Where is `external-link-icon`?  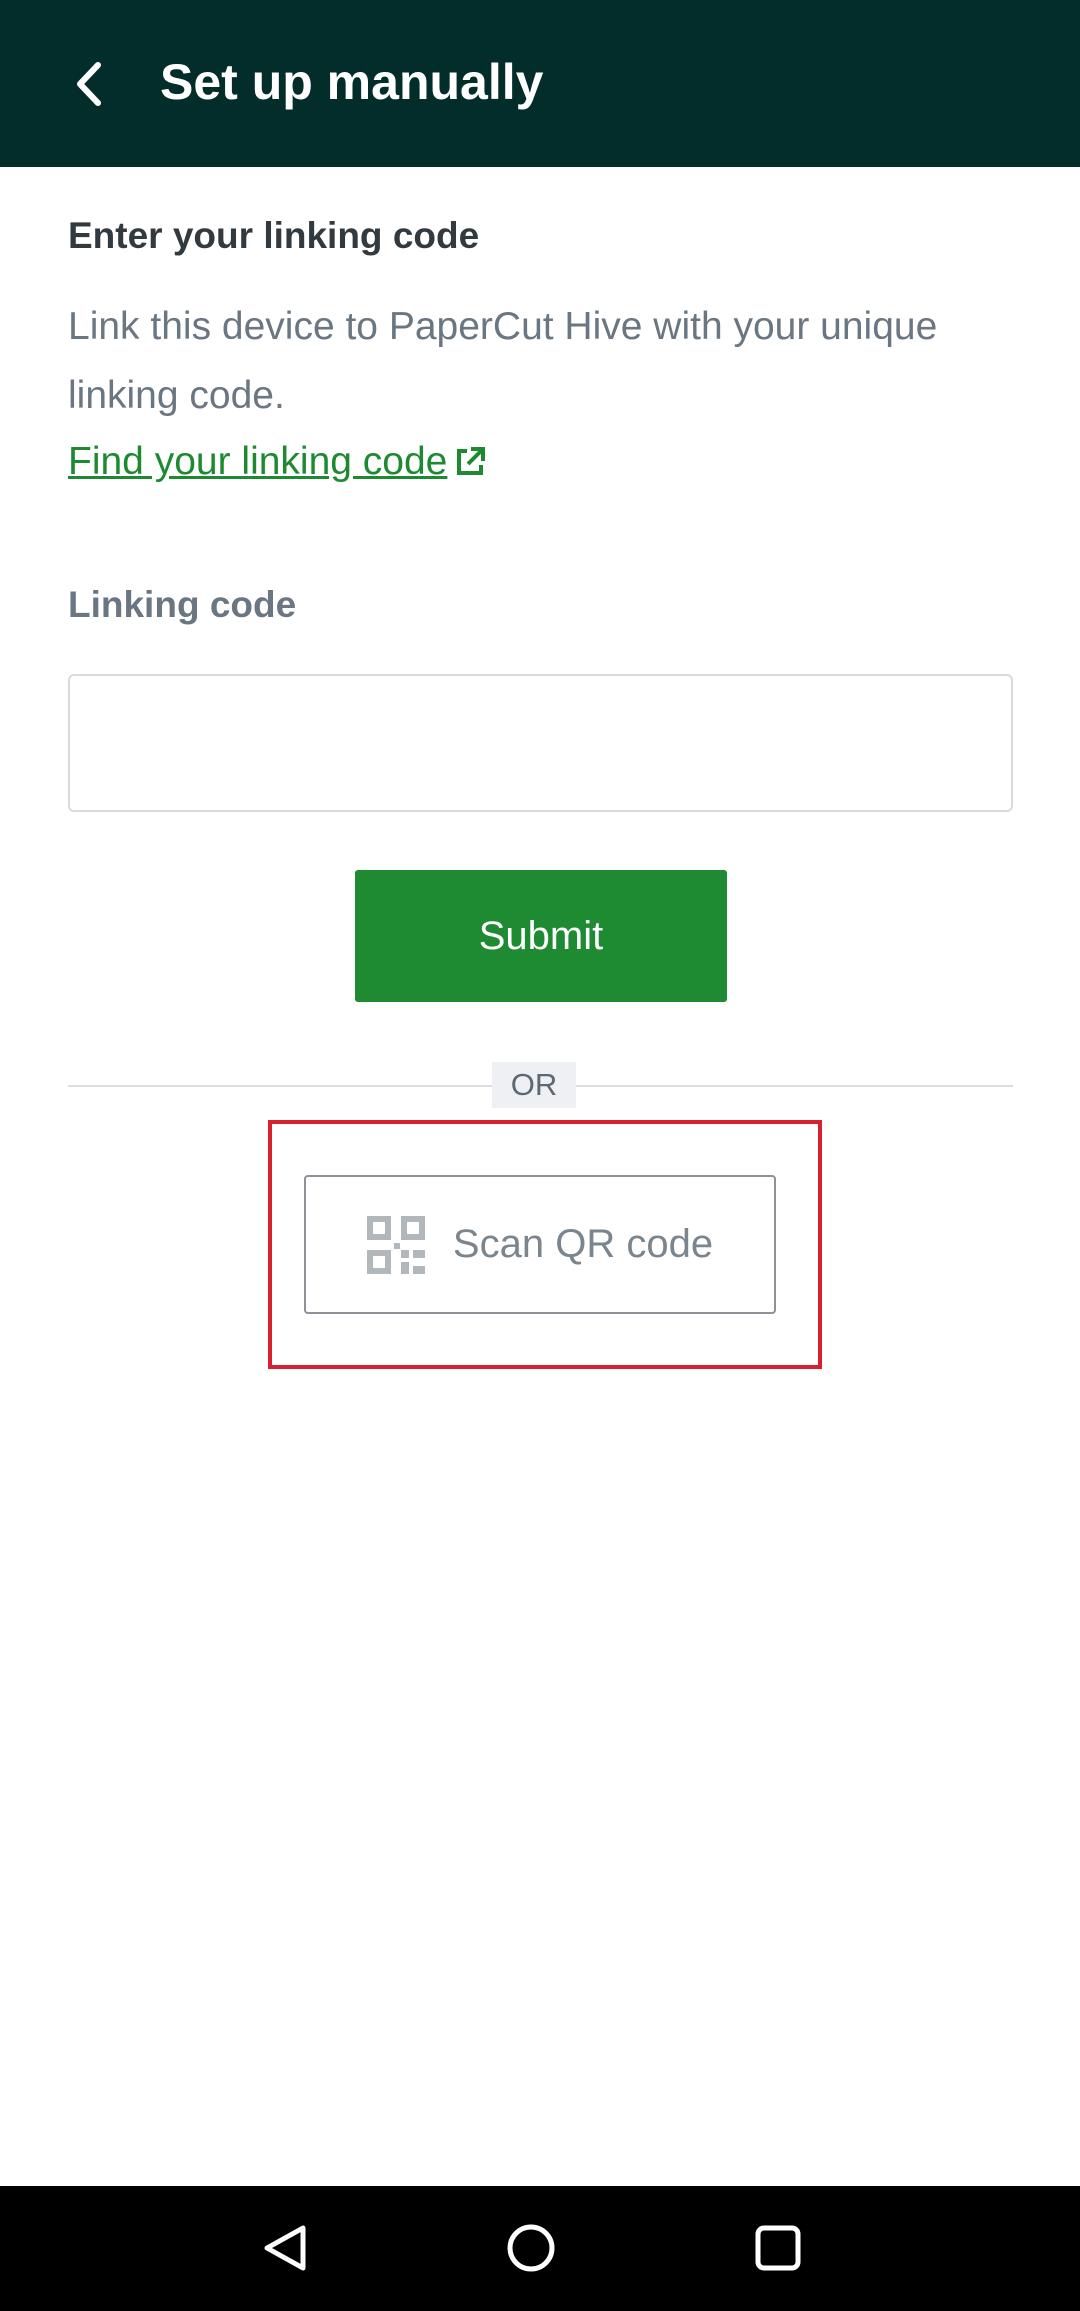 external-link-icon is located at coordinates (470, 462).